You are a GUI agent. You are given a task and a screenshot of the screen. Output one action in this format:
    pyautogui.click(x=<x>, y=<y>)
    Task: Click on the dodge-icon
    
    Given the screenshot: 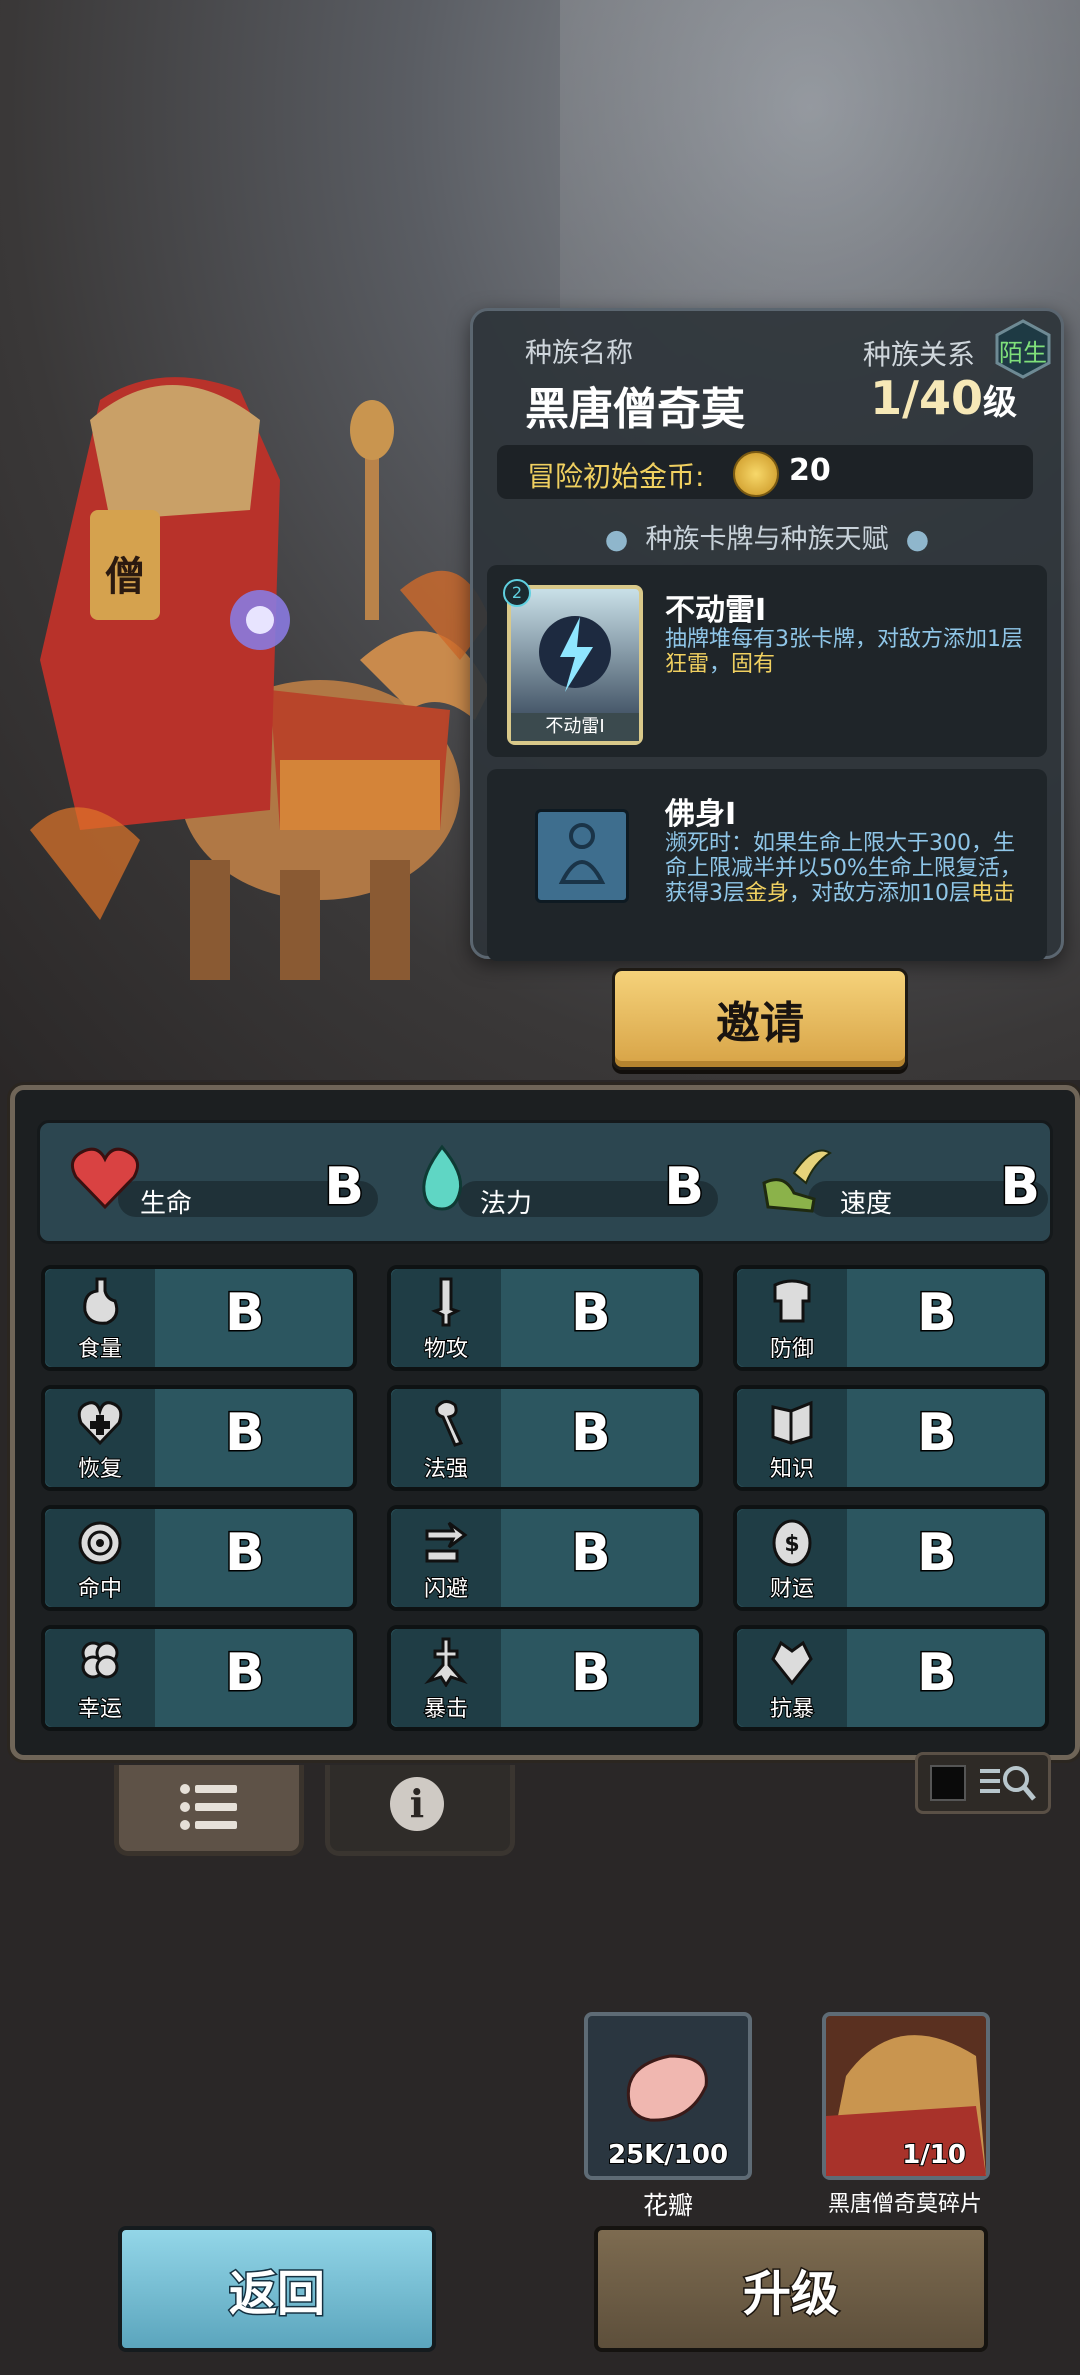 What is the action you would take?
    pyautogui.click(x=446, y=1542)
    